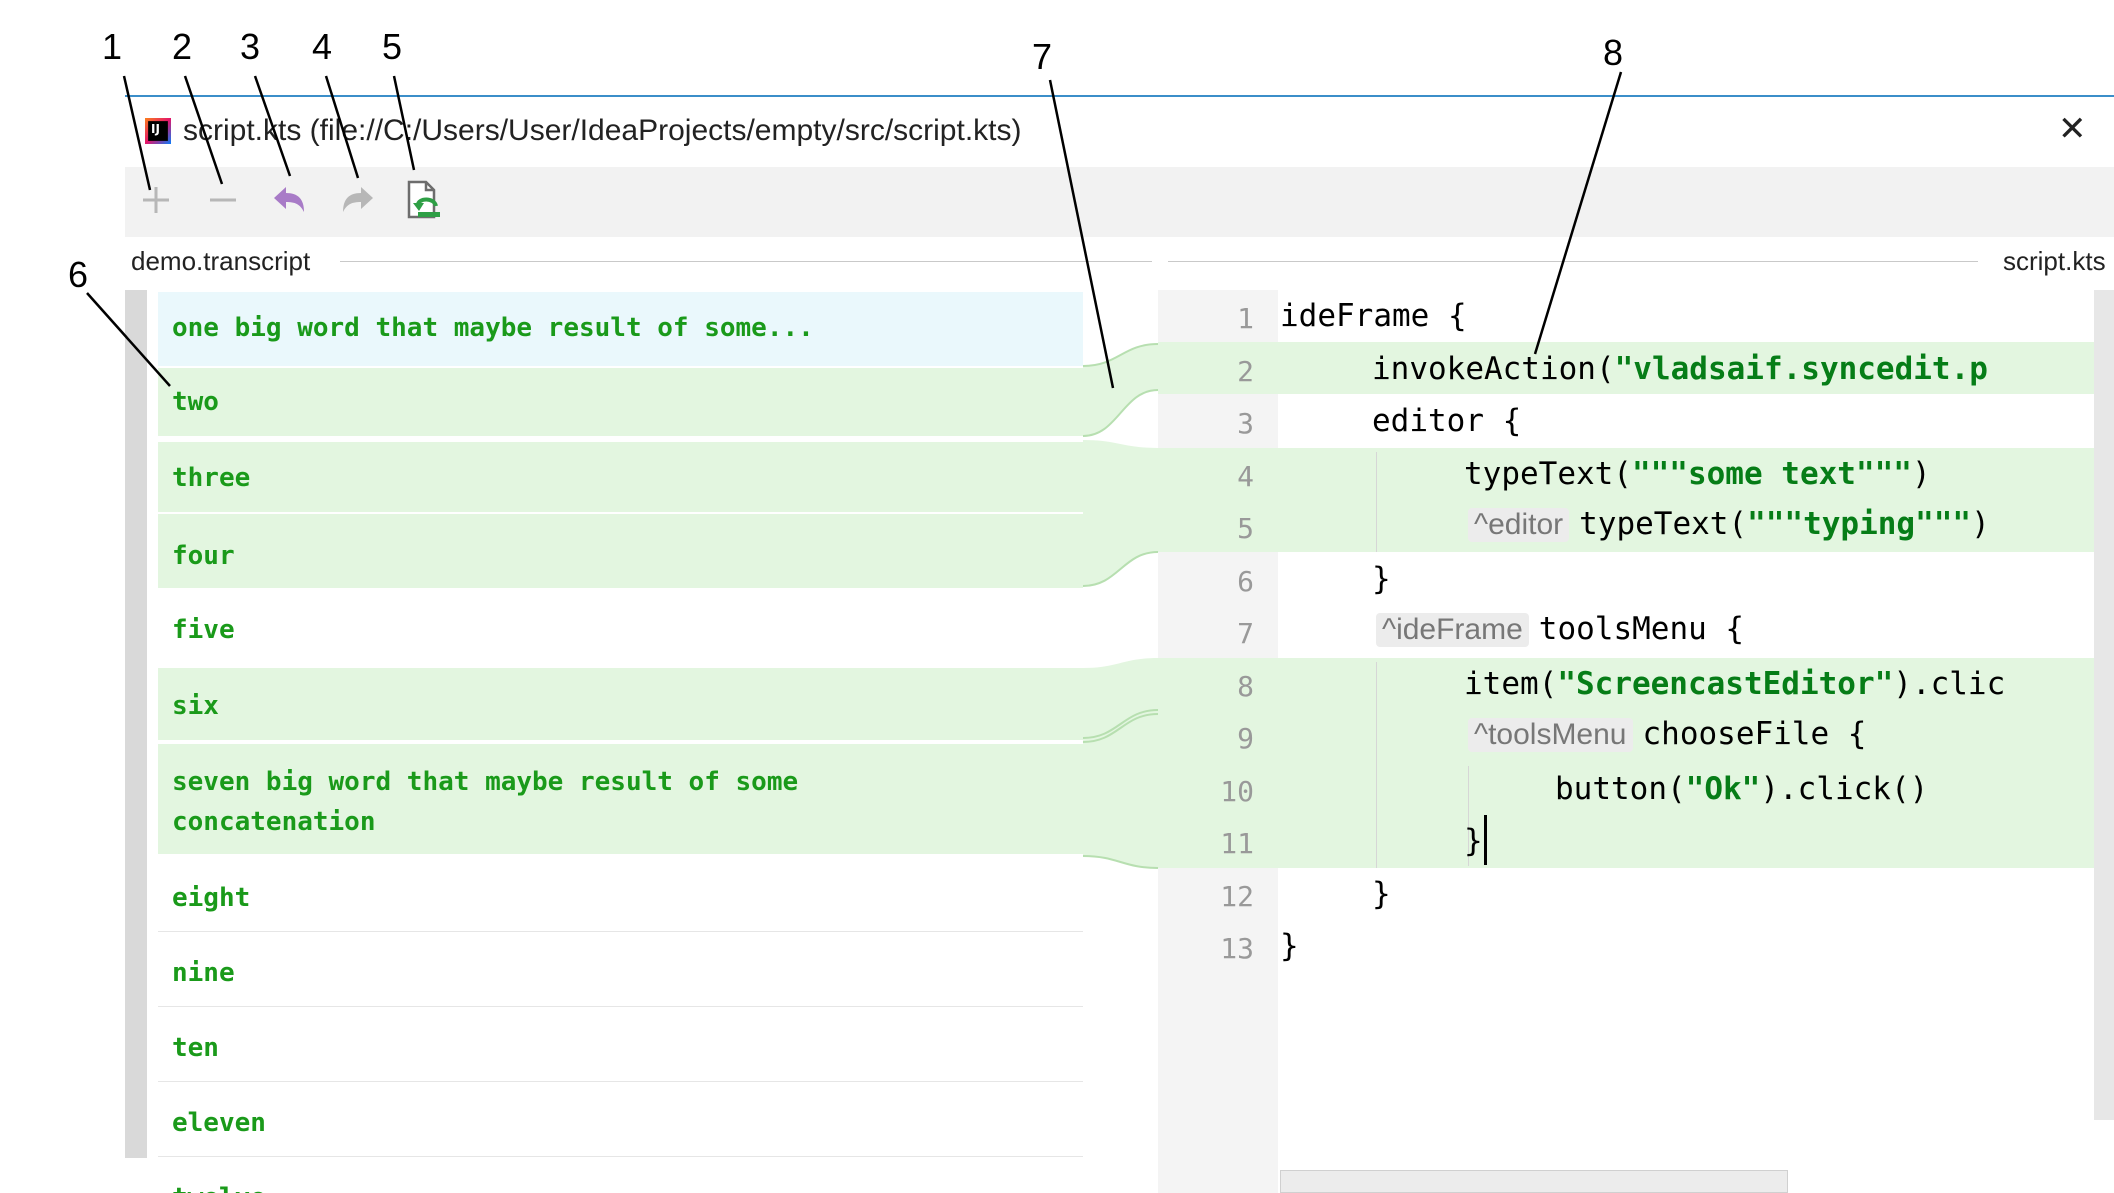 The height and width of the screenshot is (1193, 2114). Describe the element at coordinates (1381, 579) in the screenshot. I see `code-line-6: }` at that location.